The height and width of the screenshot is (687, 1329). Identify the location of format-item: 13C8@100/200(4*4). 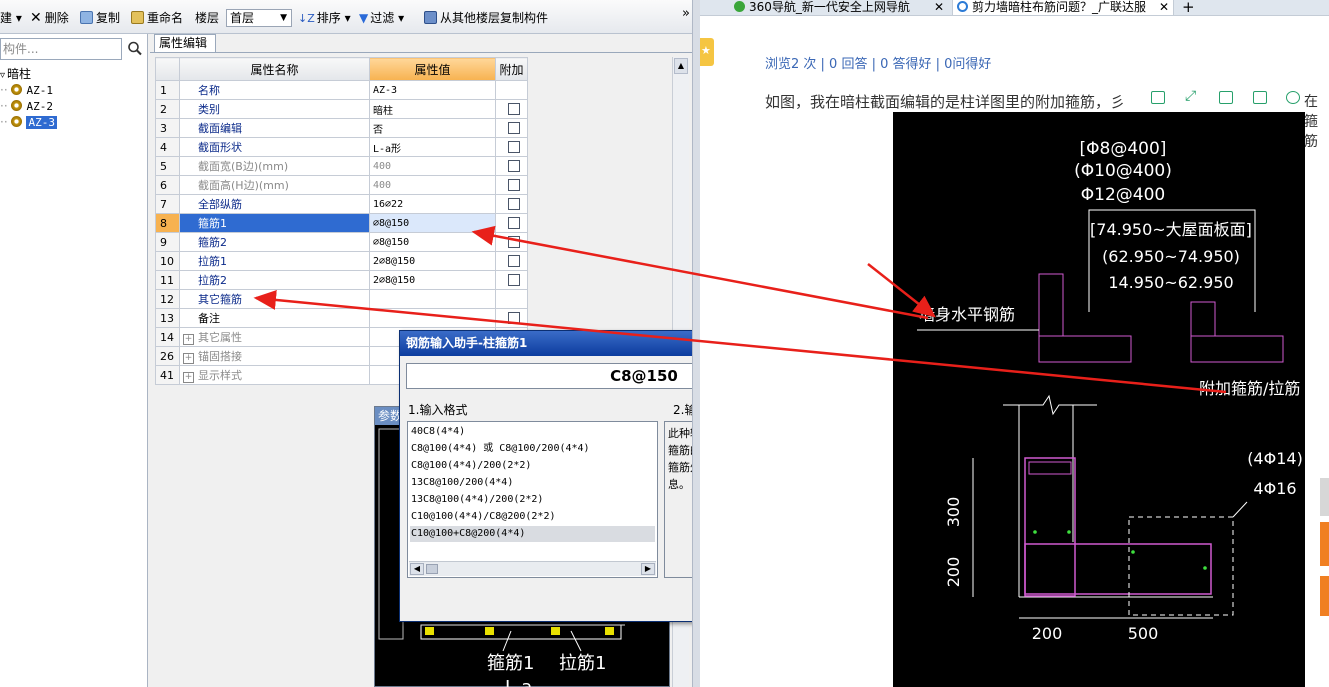
(532, 483).